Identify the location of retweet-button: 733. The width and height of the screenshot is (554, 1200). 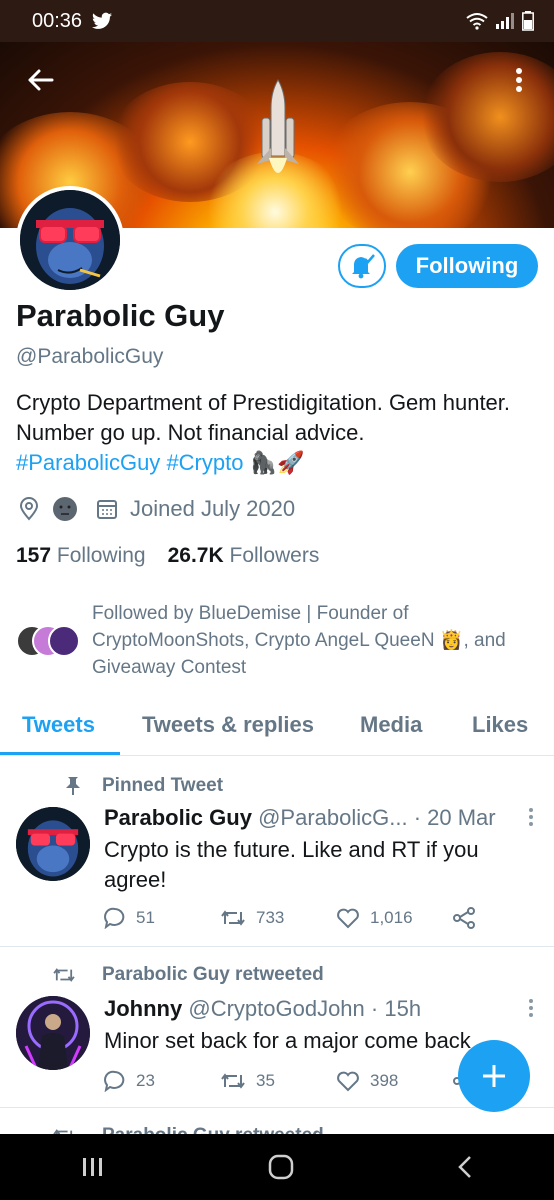
(278, 918).